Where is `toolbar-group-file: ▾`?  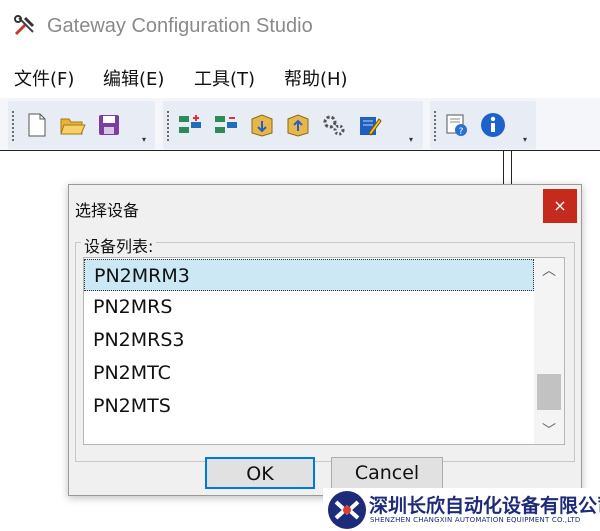
toolbar-group-file: ▾ is located at coordinates (81, 125).